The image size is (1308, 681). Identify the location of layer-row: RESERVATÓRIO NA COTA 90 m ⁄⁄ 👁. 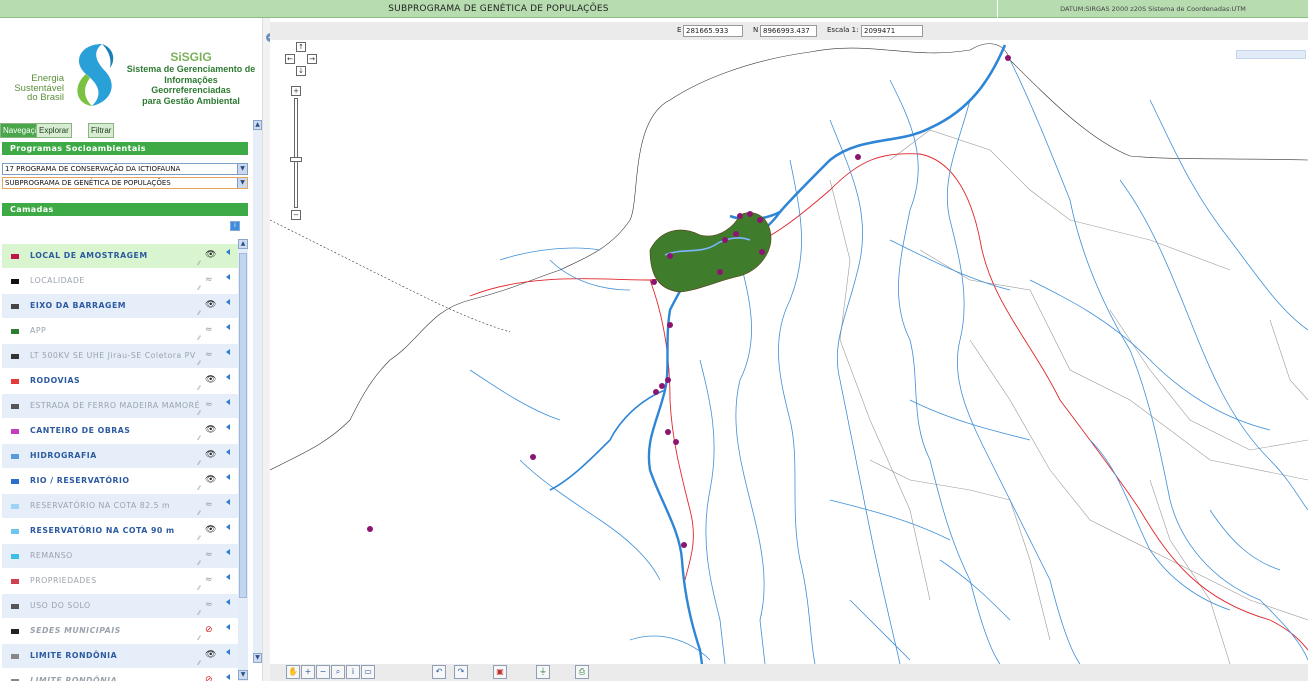
(120, 531).